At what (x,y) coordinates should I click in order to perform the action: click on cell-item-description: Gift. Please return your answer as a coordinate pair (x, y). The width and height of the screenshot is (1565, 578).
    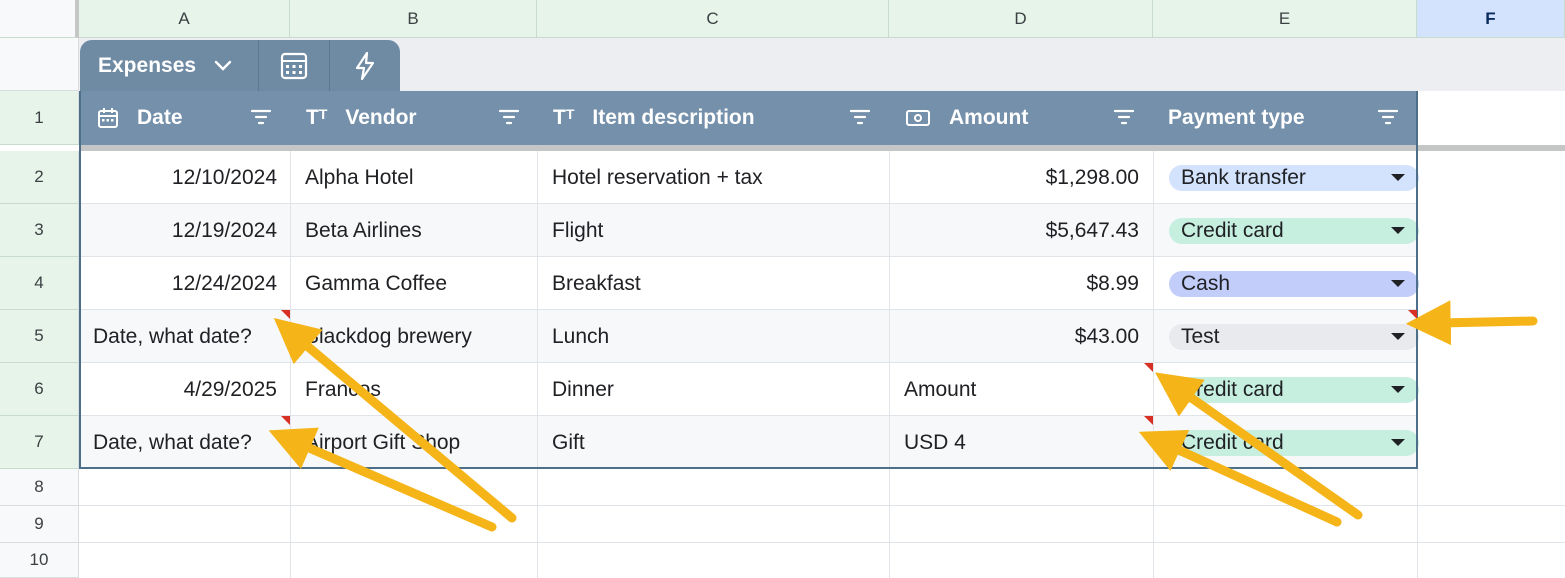
    Looking at the image, I should click on (722, 442).